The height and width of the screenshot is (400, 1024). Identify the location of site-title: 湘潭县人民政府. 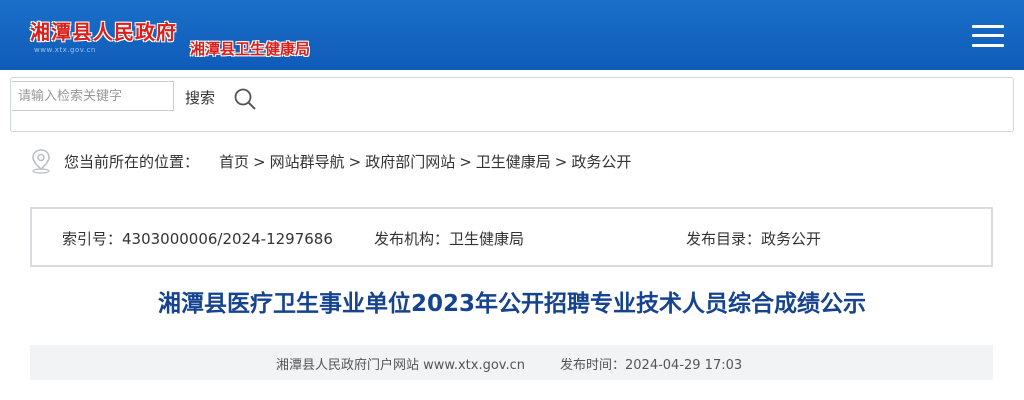
(103, 32).